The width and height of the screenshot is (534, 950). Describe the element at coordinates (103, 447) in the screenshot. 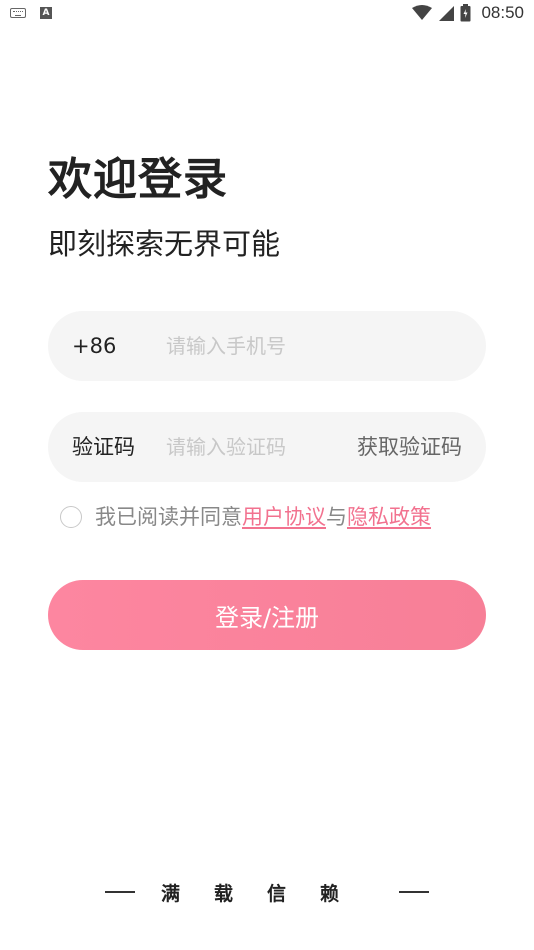

I see `verification-code-label: 验证码` at that location.